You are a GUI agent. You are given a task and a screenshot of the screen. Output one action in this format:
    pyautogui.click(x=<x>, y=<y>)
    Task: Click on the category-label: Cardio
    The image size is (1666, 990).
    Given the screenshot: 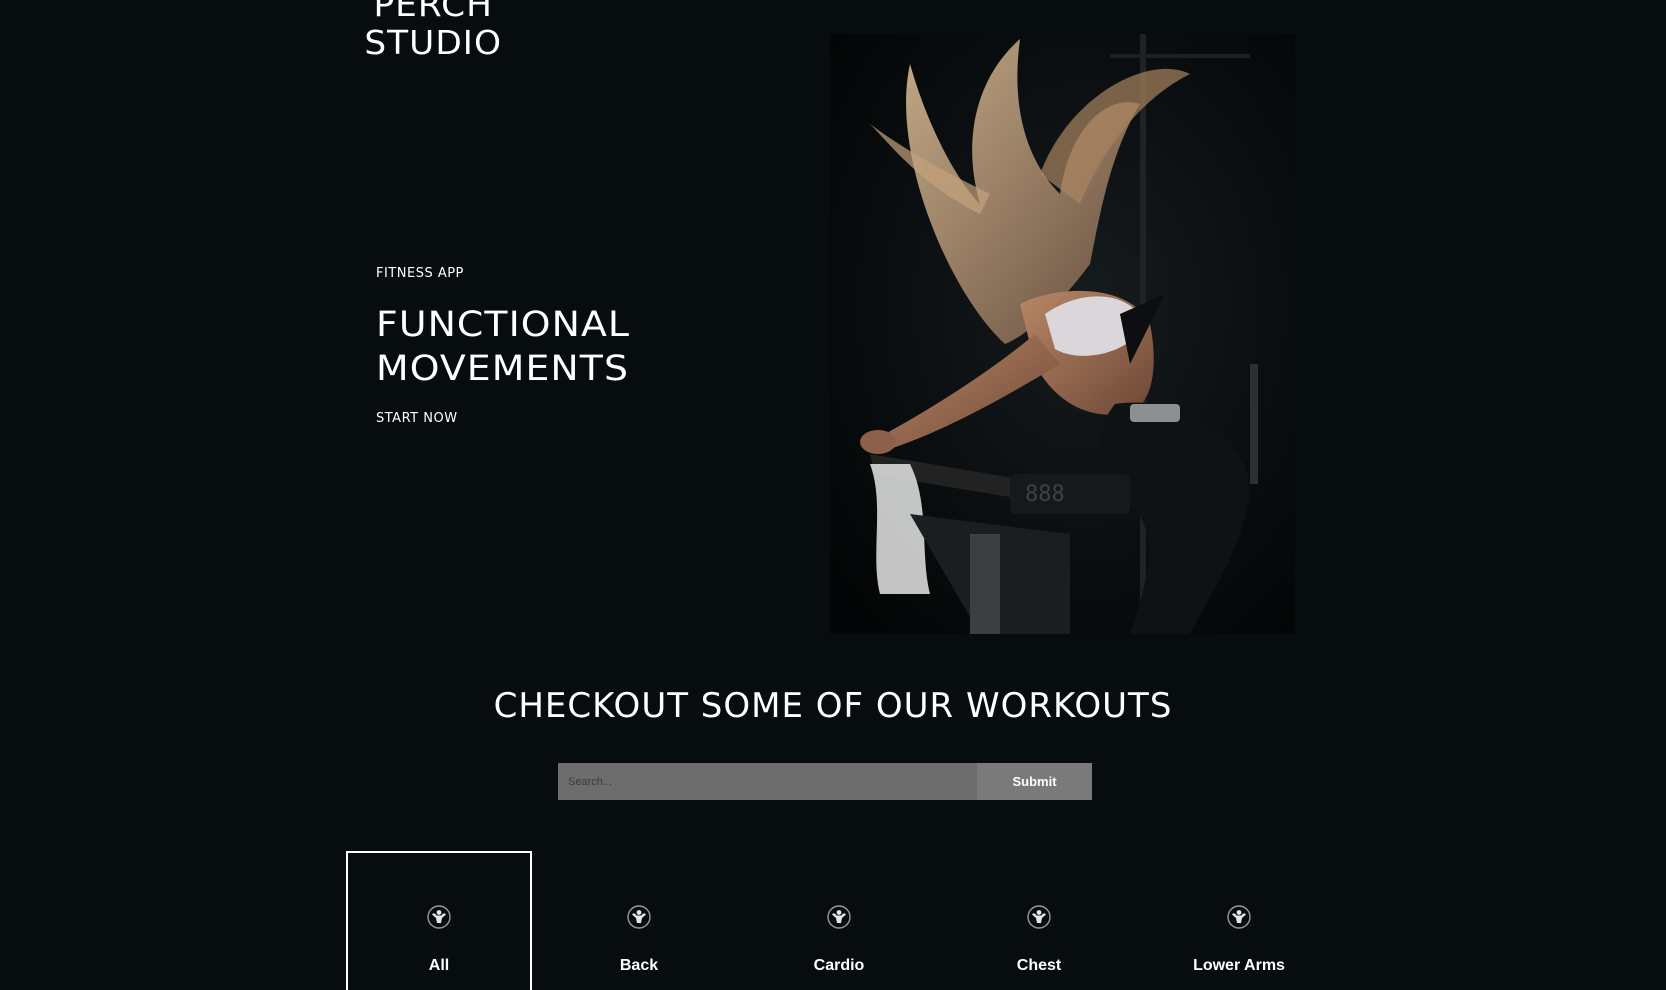 What is the action you would take?
    pyautogui.click(x=839, y=965)
    